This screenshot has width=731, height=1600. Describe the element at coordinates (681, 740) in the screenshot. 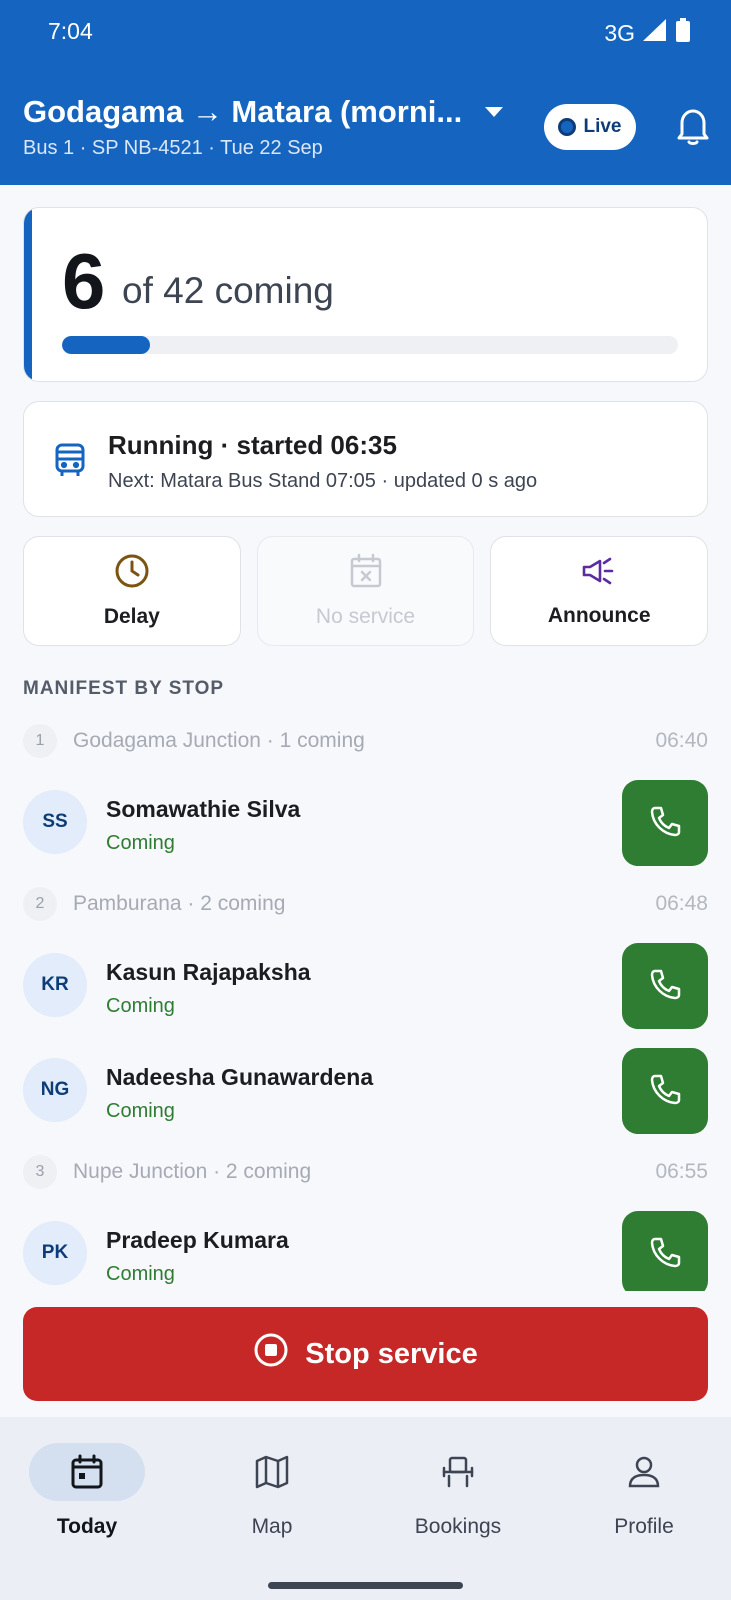

I see `stop-time: 06:40` at that location.